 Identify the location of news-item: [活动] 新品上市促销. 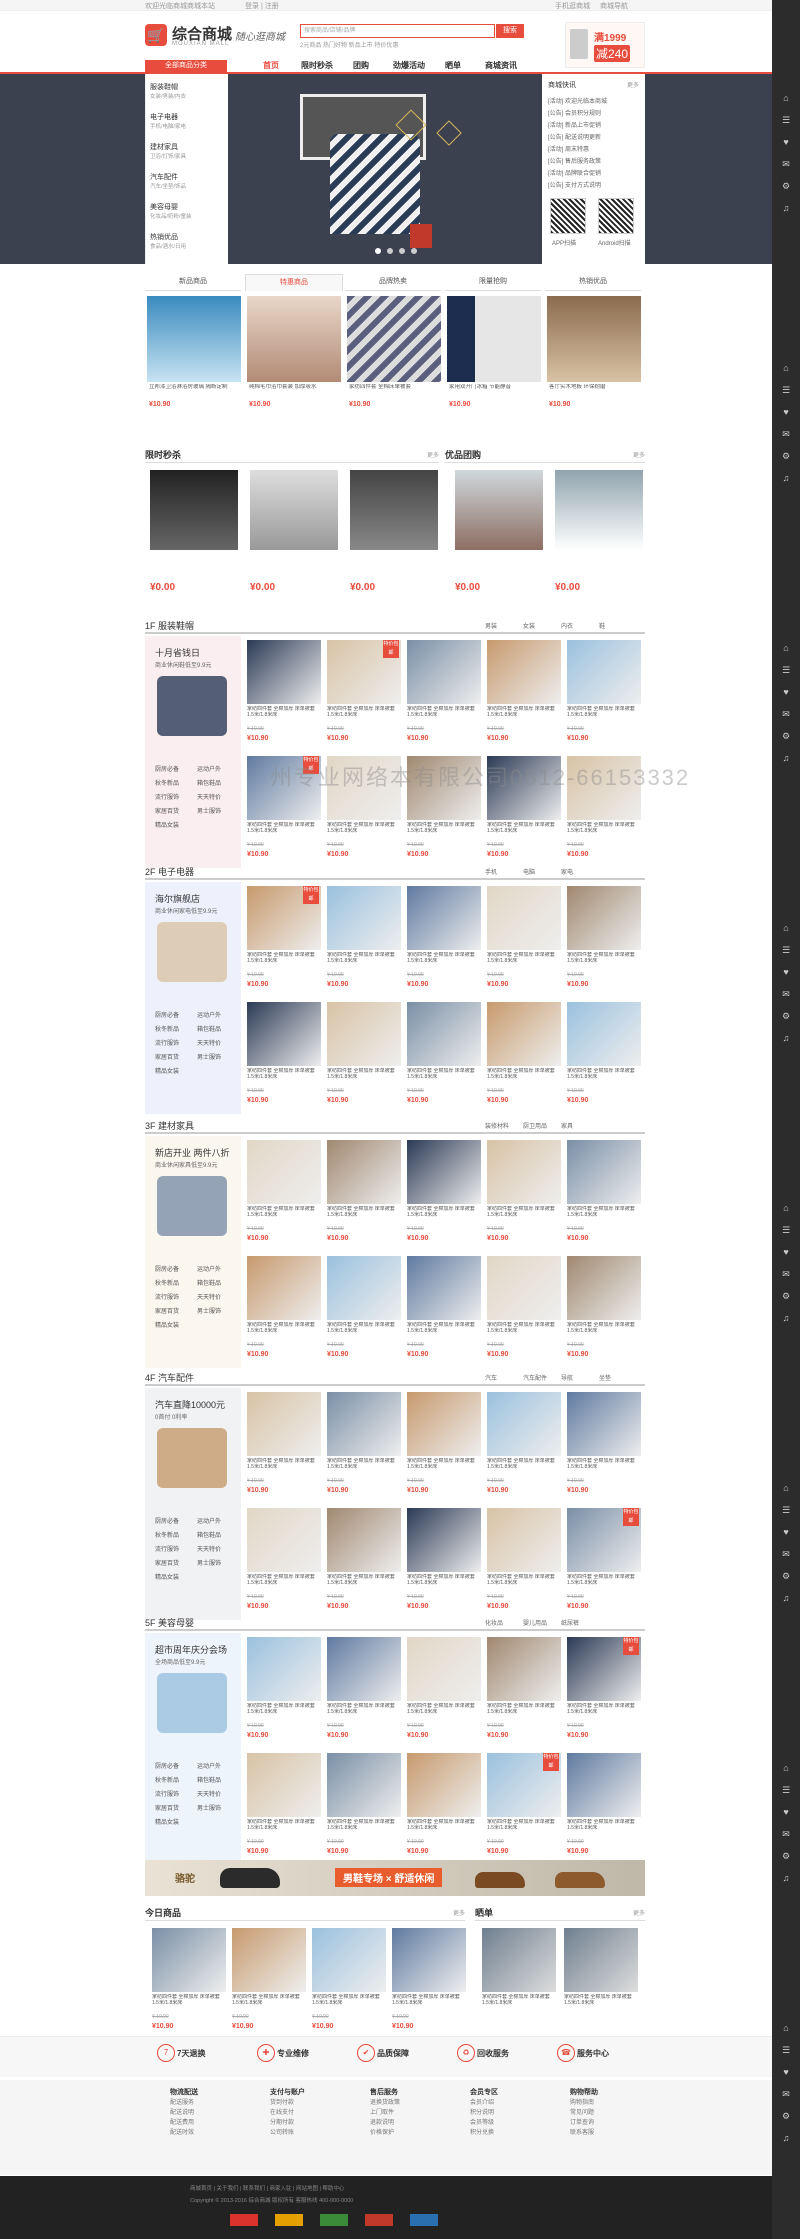
(574, 124).